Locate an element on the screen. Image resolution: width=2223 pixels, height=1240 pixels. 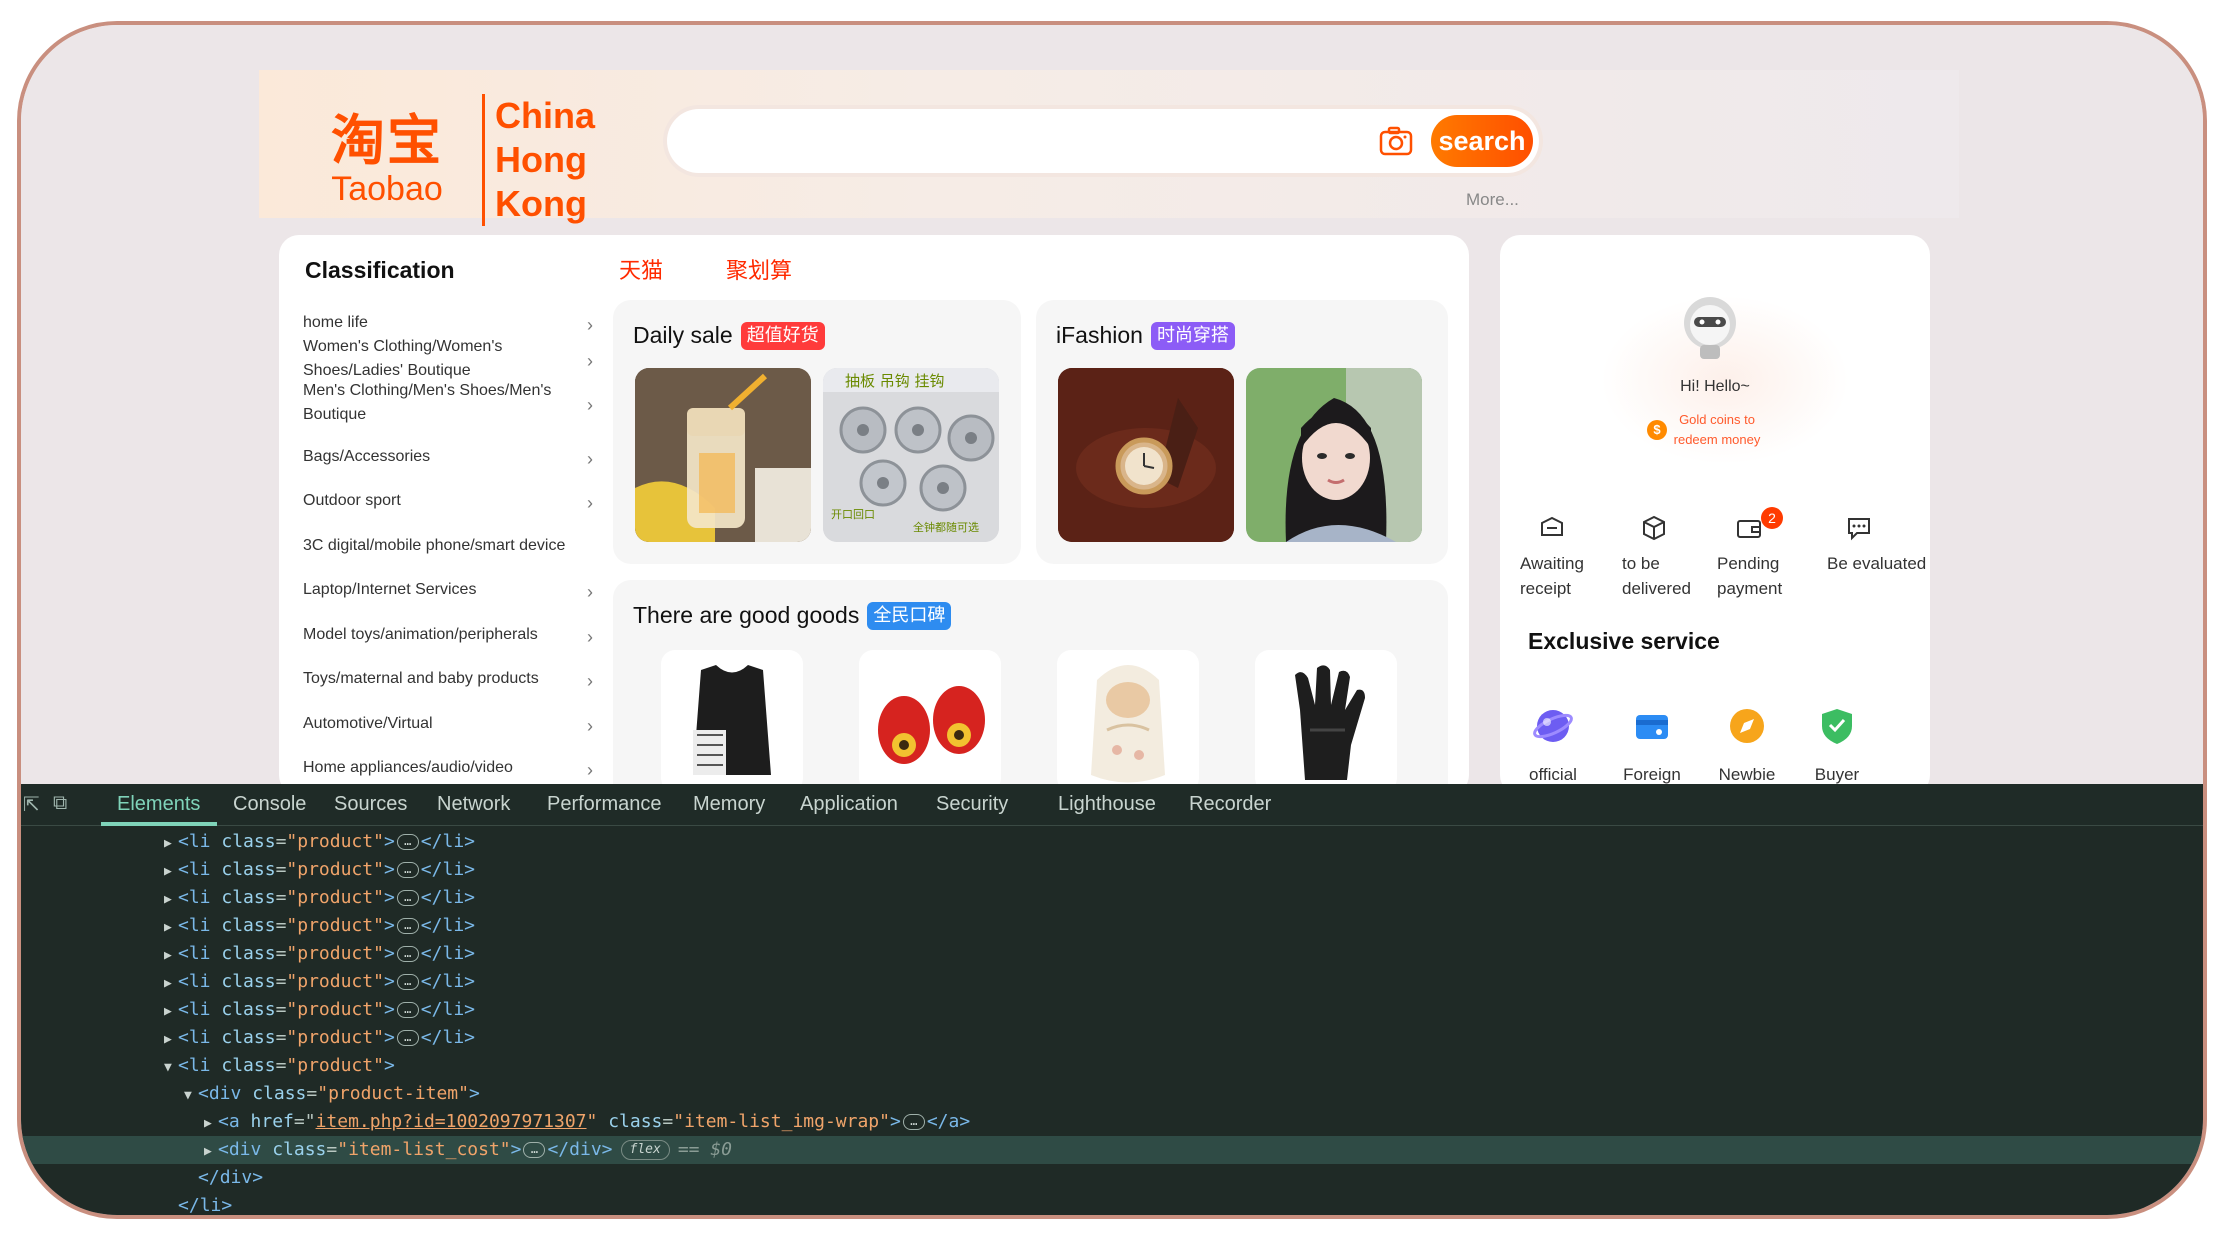
tab-memory: Memory is located at coordinates (729, 804).